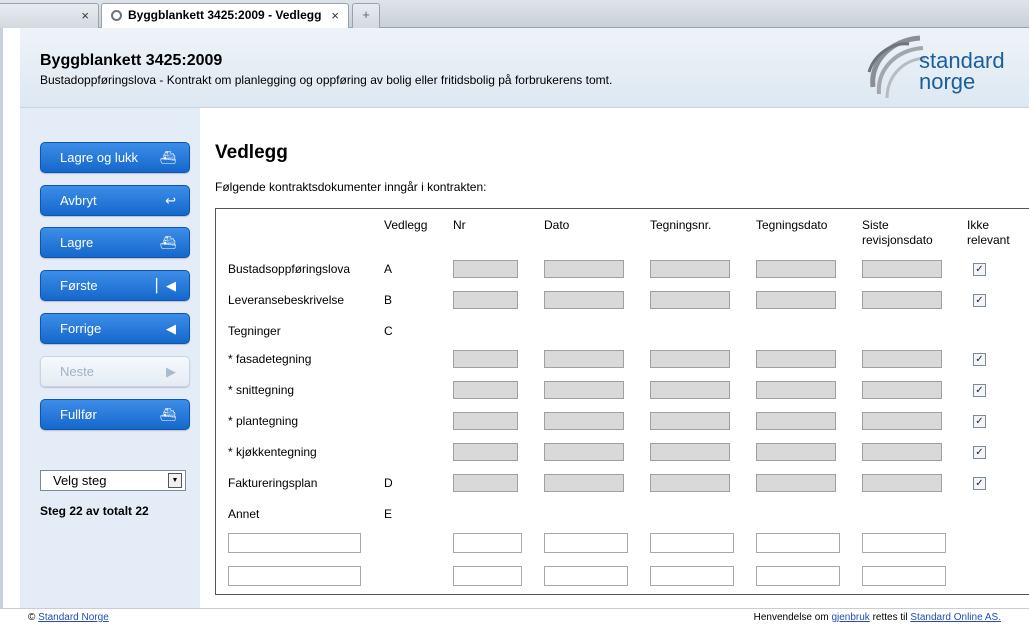  I want to click on button-label: Lagre, so click(77, 242).